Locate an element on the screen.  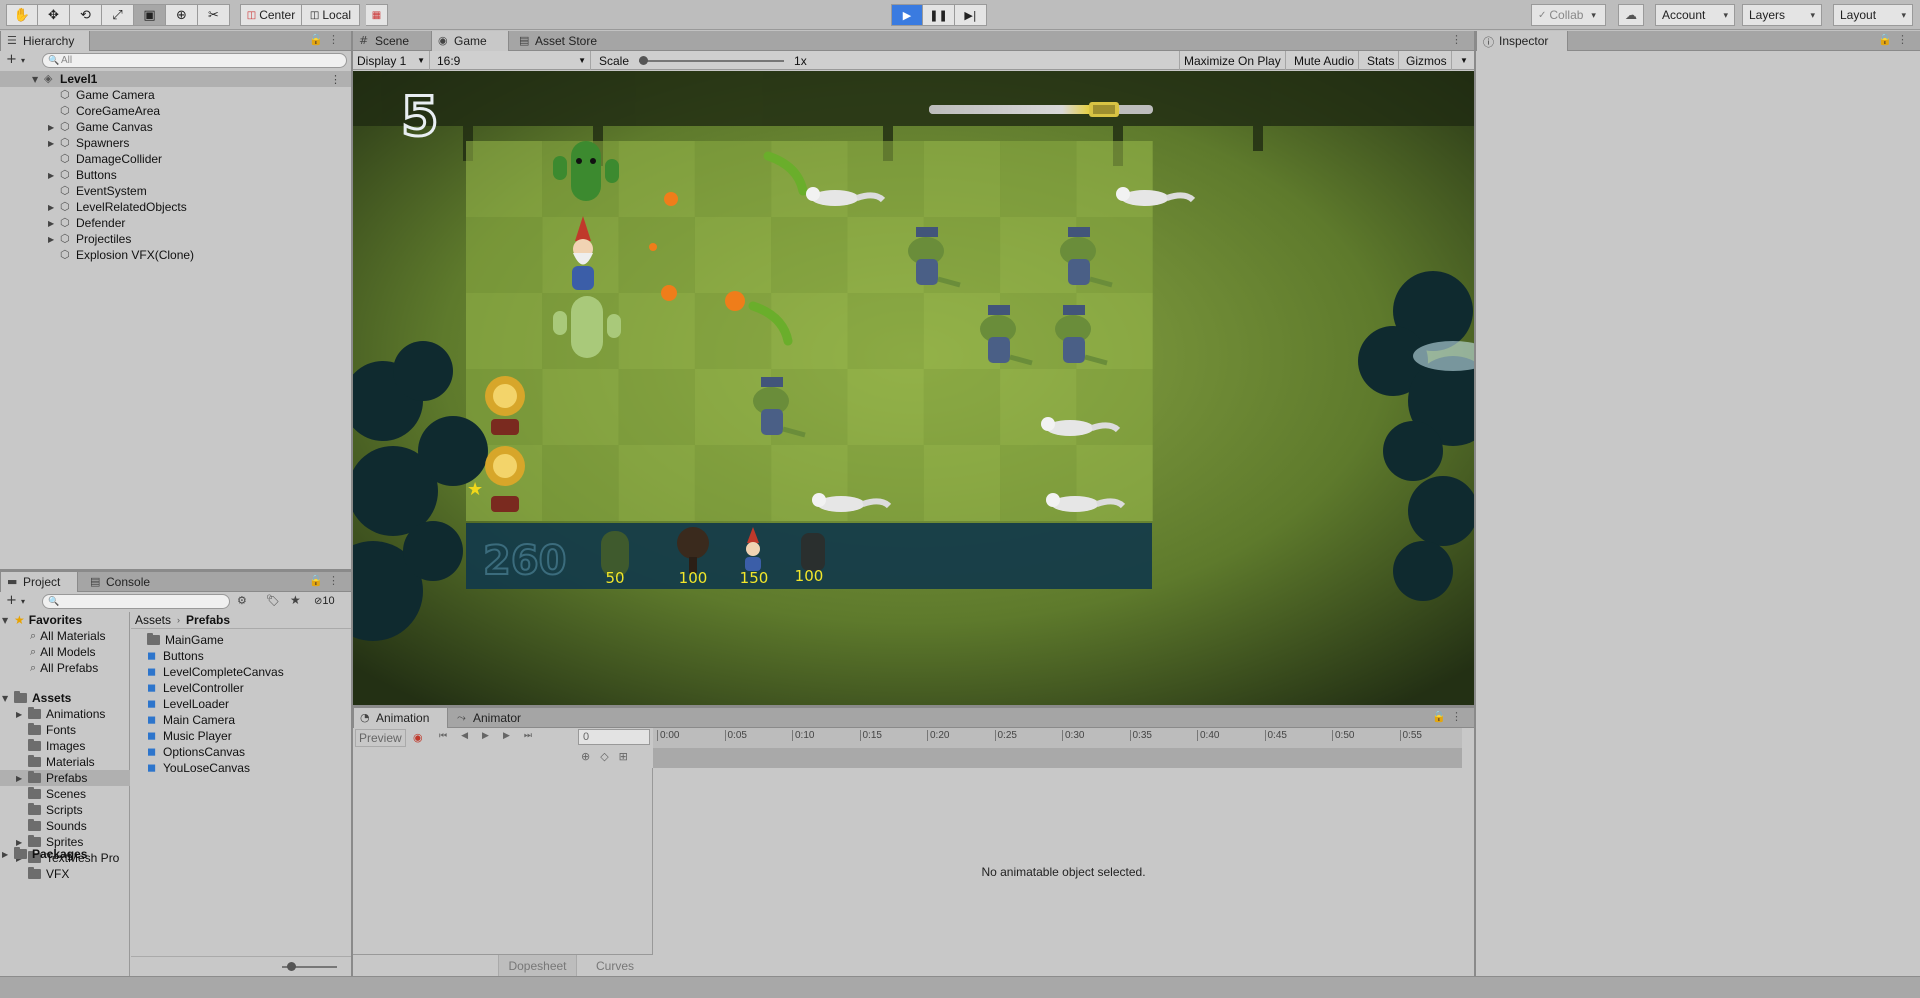
pivot-local-button: ◫ Local is located at coordinates (331, 15).